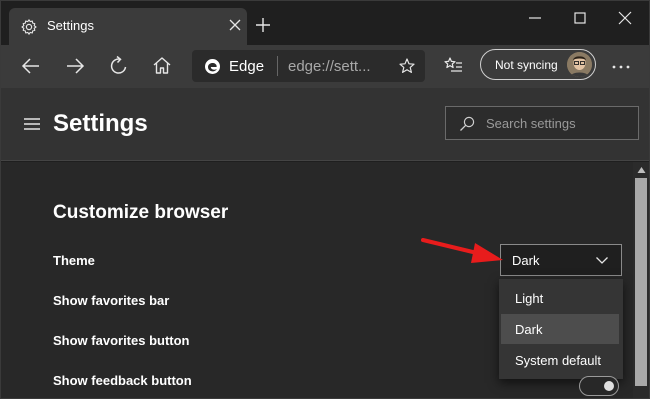 Image resolution: width=650 pixels, height=399 pixels. I want to click on close-window-icon, so click(625, 18).